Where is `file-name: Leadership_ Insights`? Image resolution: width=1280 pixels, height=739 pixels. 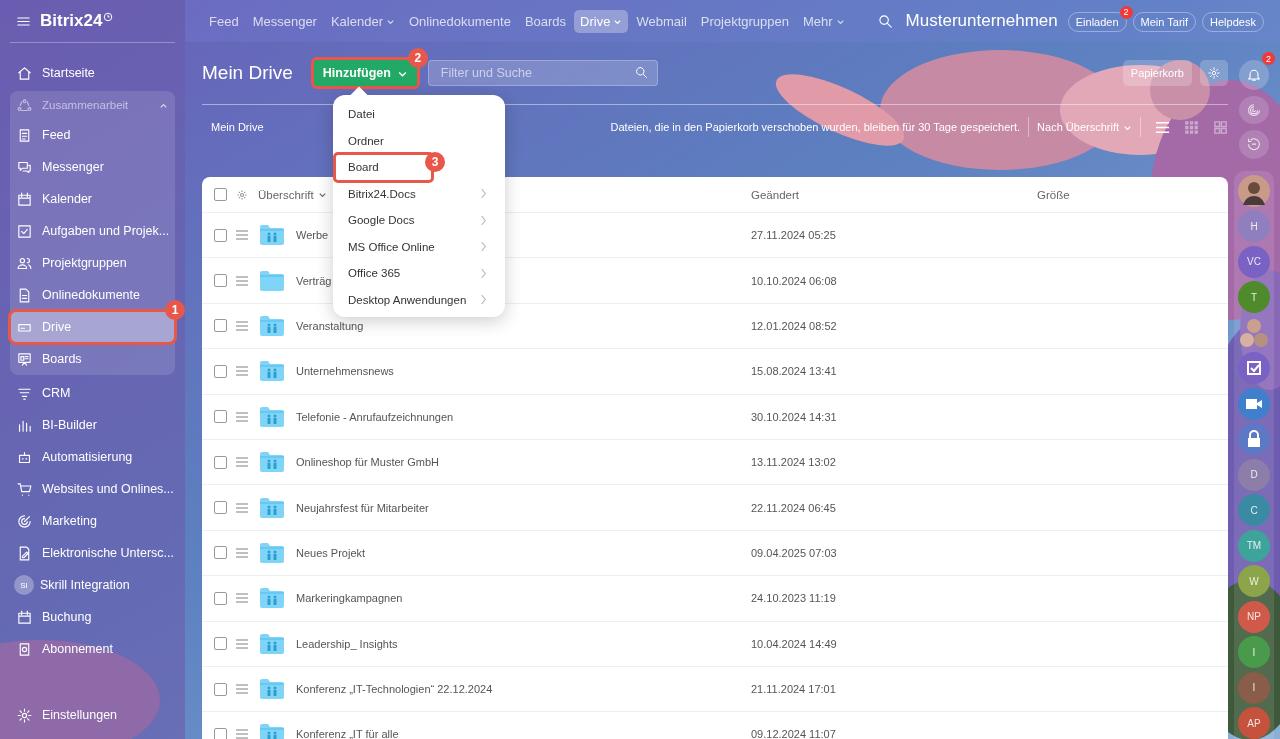
file-name: Leadership_ Insights is located at coordinates (347, 643).